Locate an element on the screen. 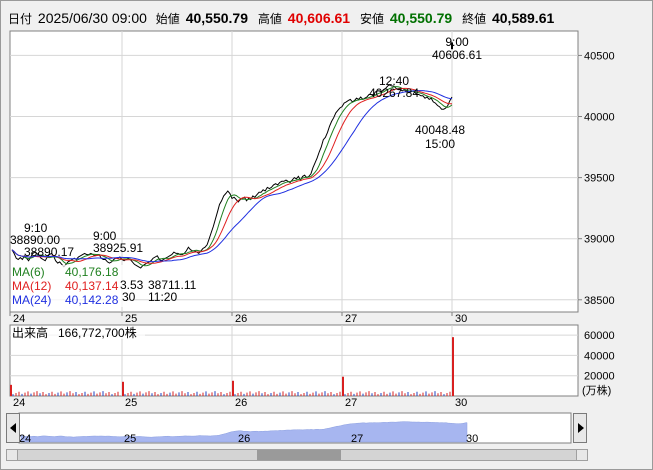 This screenshot has width=653, height=470. price-x-tick-label: 25 is located at coordinates (131, 319).